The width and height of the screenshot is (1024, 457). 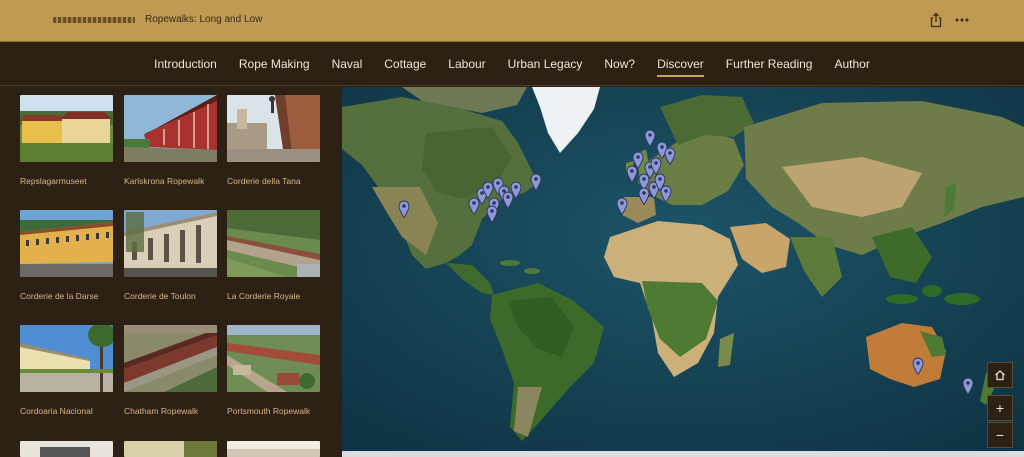 I want to click on gallery-card-darse: Corderie de la Darse, so click(x=67, y=255).